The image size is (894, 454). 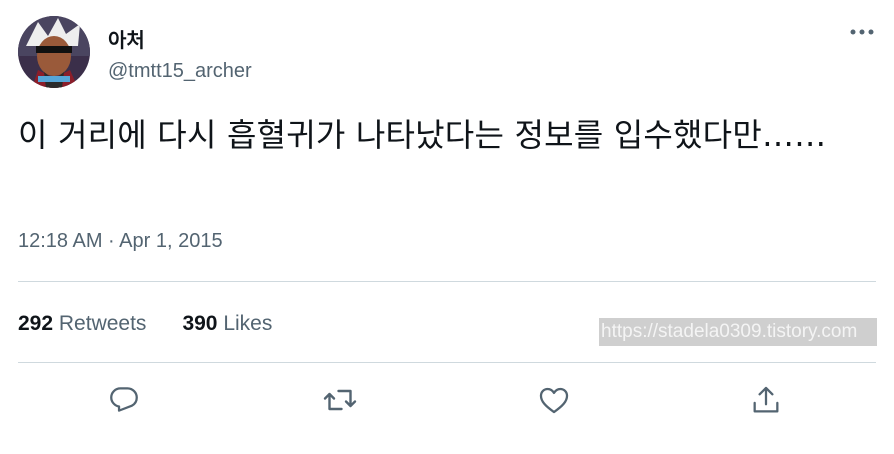 I want to click on watermark: https://stadela0309.tistory.com, so click(x=738, y=332).